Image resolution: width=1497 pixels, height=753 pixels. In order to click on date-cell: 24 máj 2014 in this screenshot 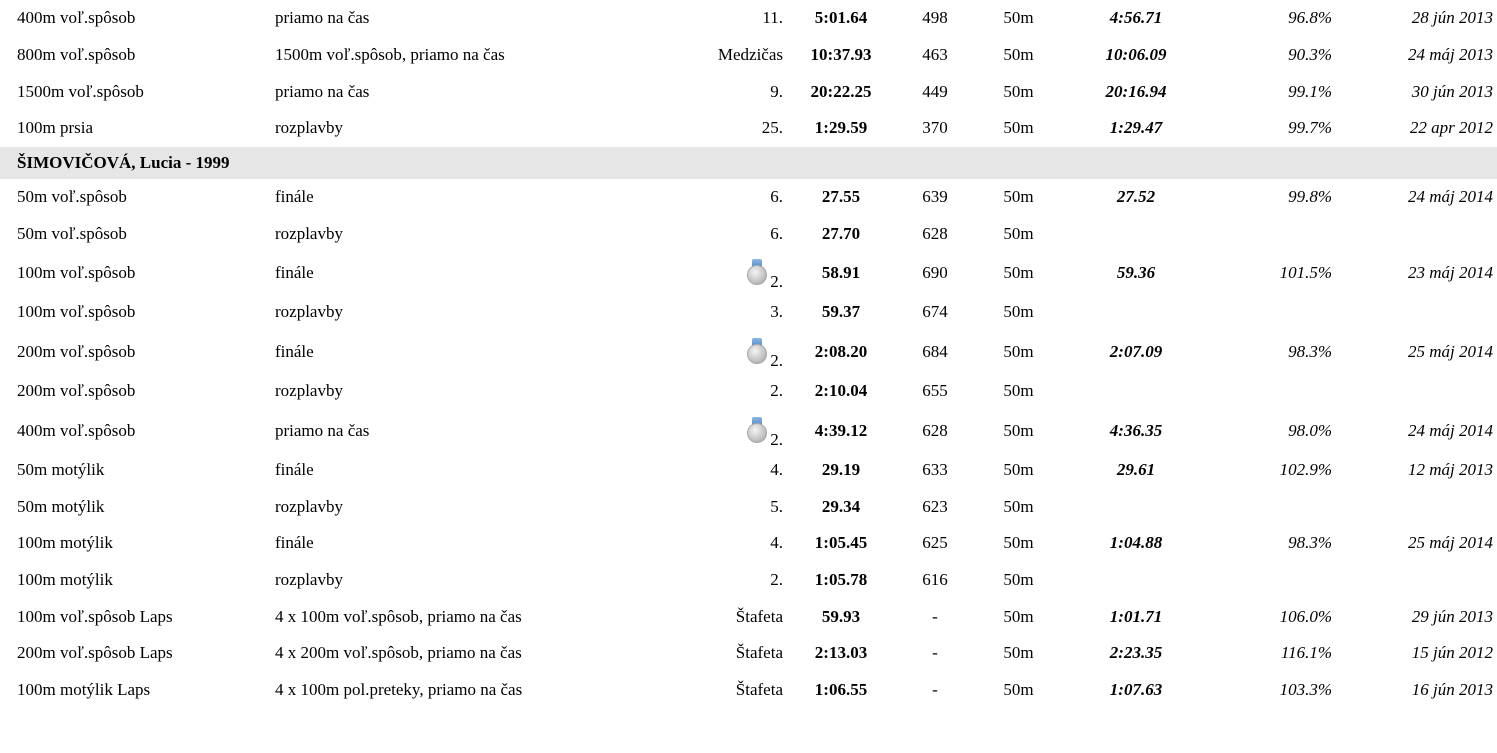, I will do `click(1450, 430)`.